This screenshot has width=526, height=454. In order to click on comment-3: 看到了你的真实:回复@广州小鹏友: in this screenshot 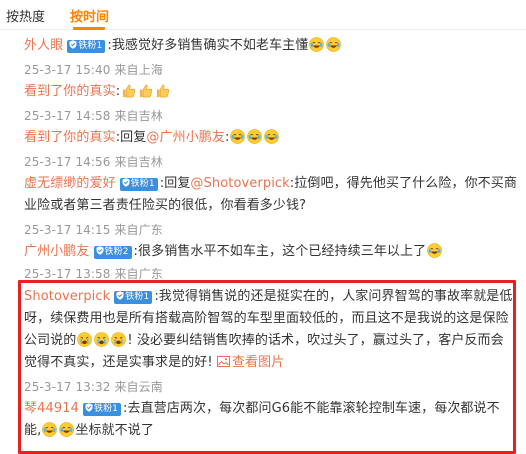, I will do `click(269, 138)`.